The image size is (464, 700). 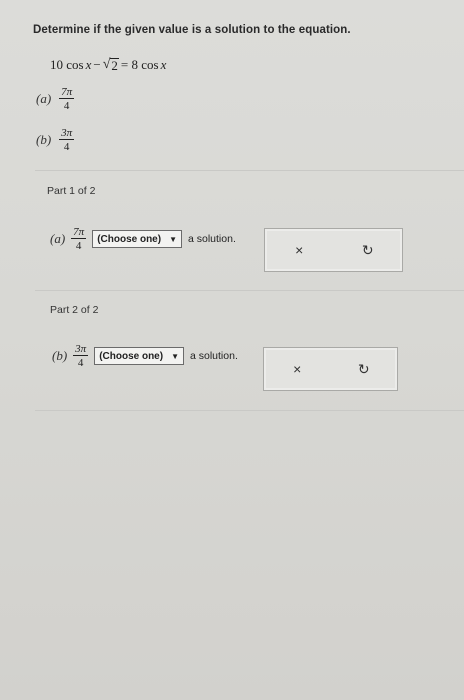 I want to click on eq-left-coef: 10 cos, so click(x=67, y=64).